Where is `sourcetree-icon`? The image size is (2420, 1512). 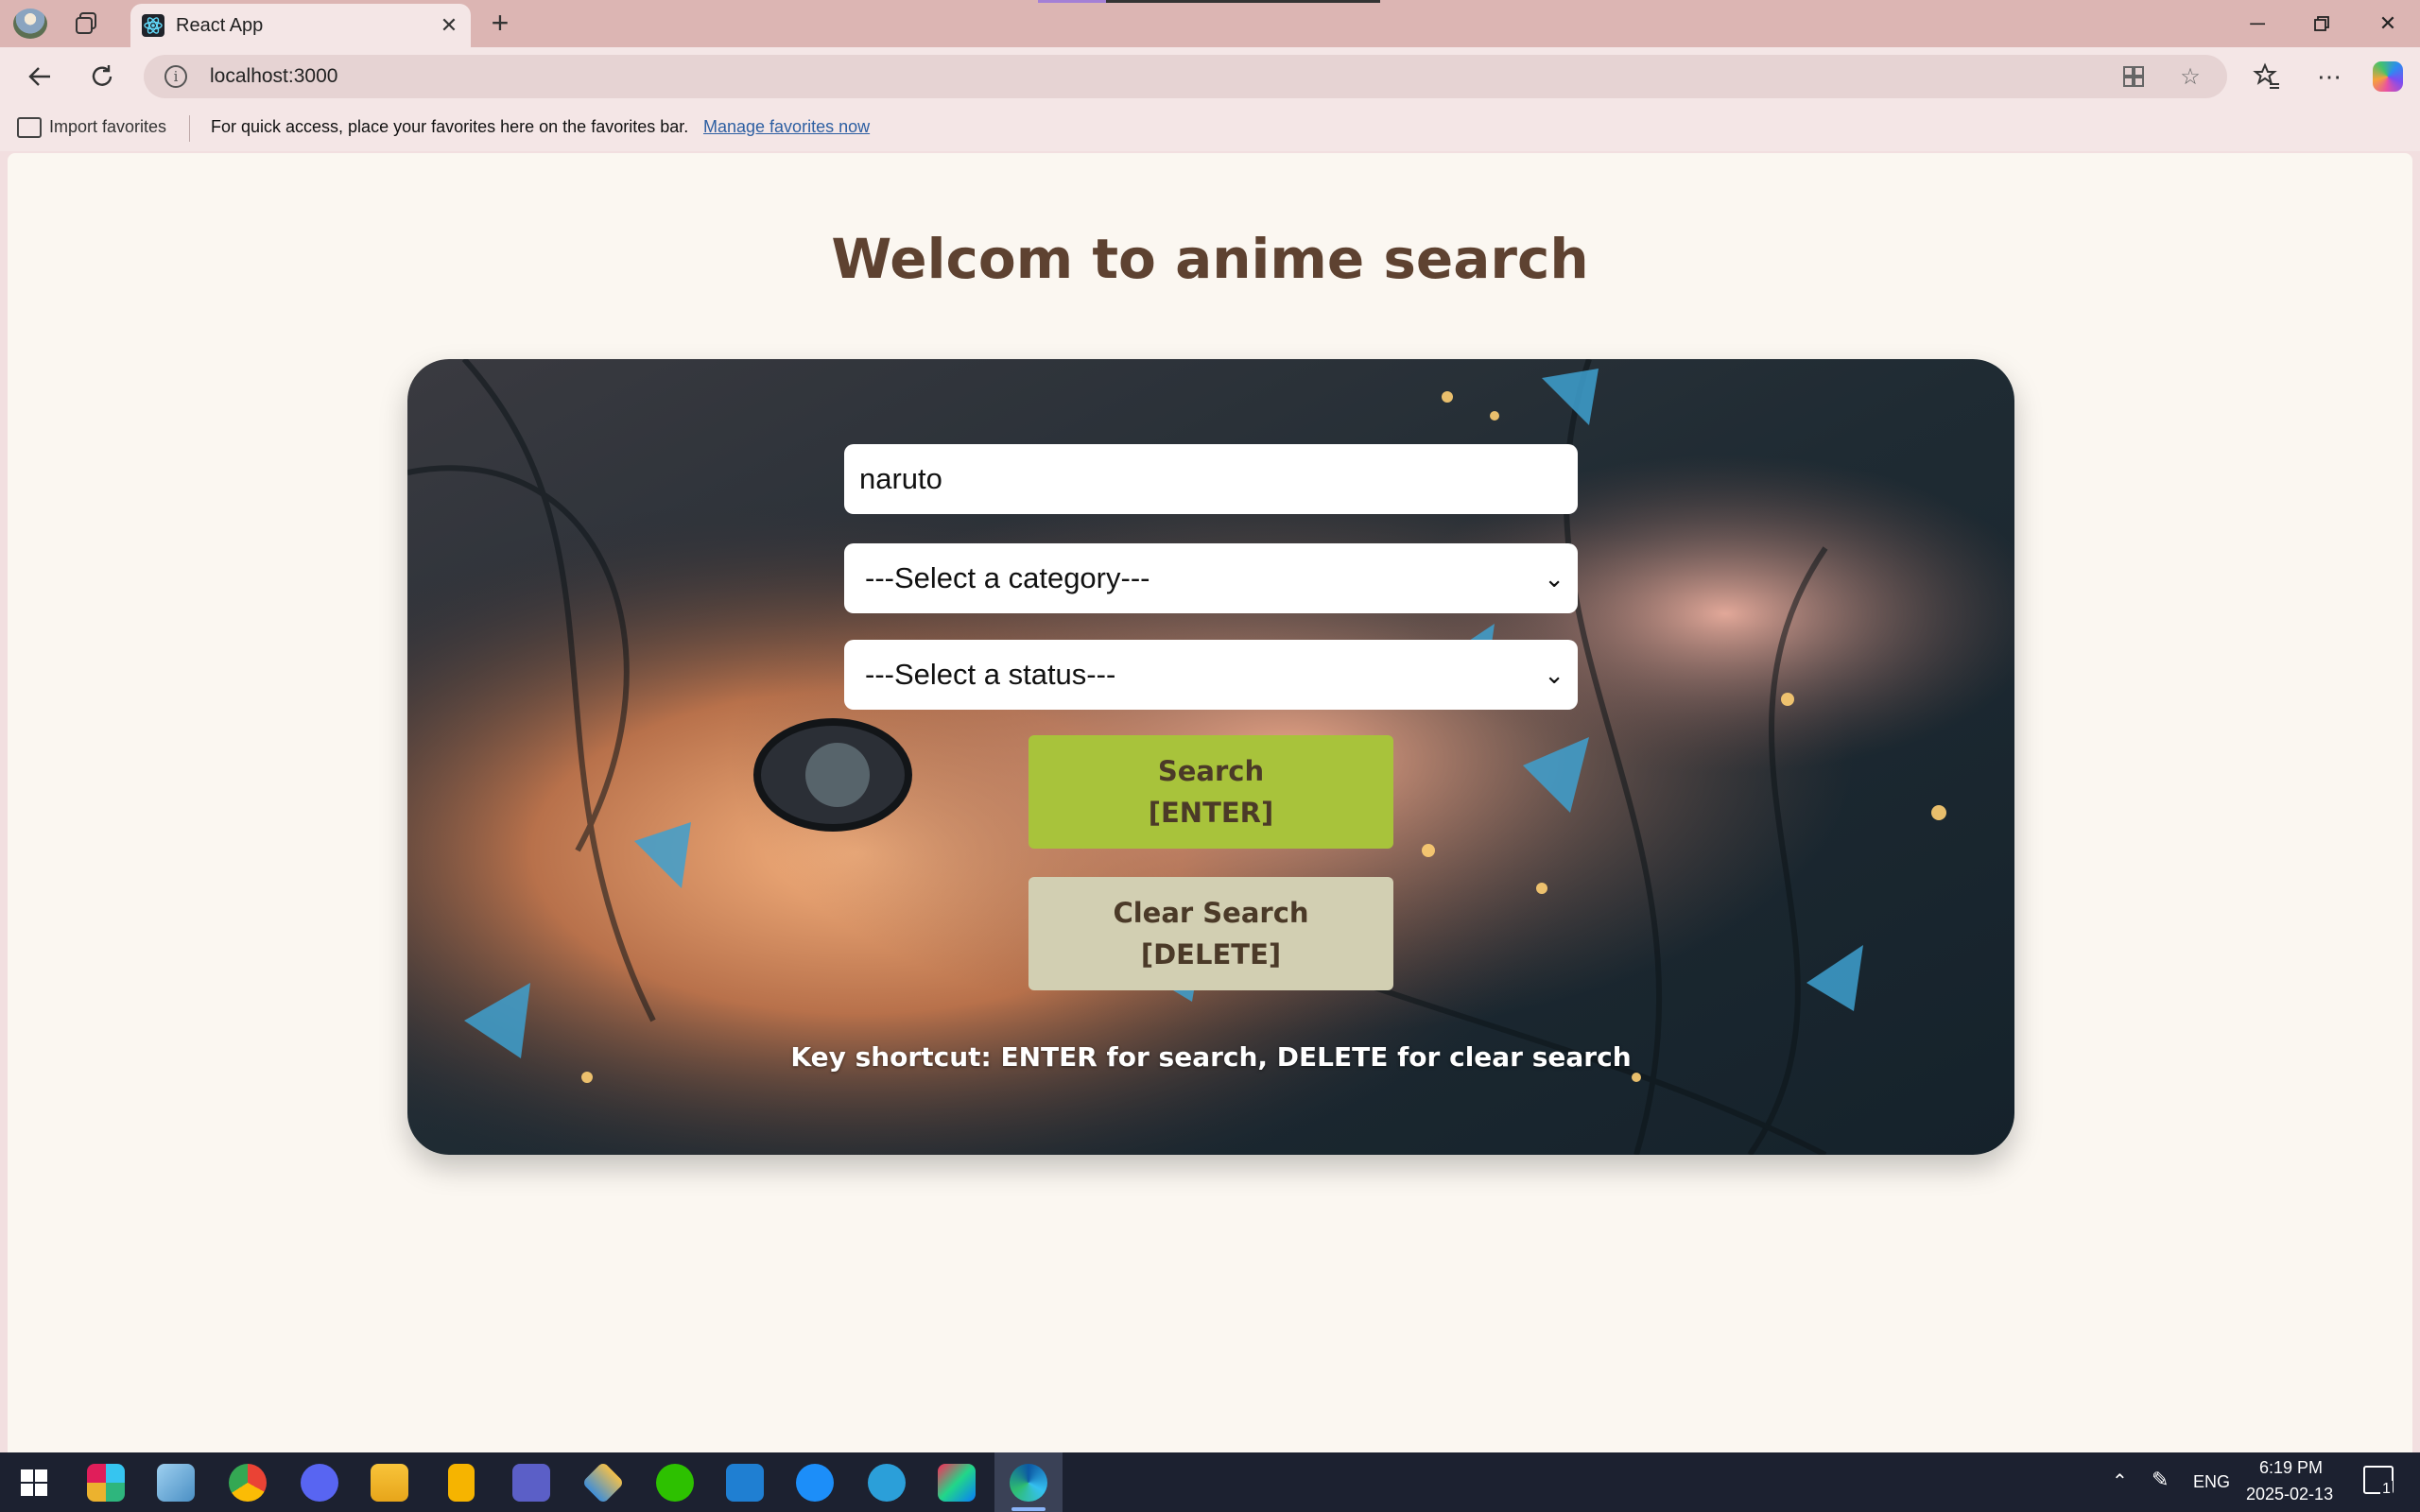 sourcetree-icon is located at coordinates (603, 1482).